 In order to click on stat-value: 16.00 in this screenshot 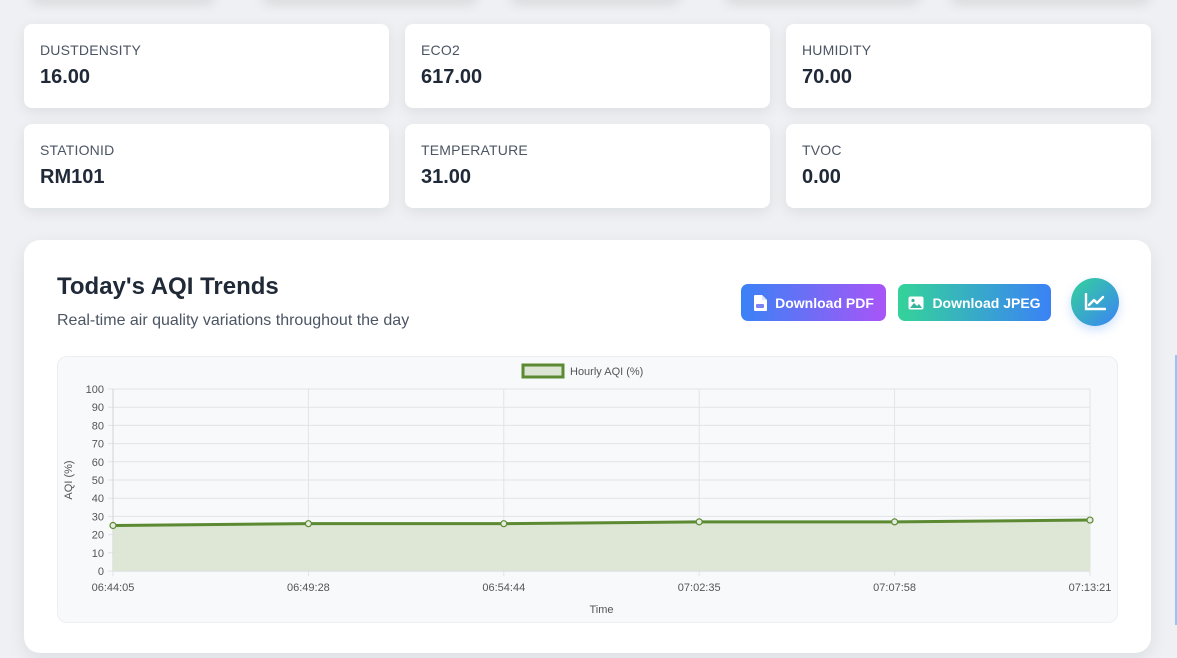, I will do `click(65, 77)`.